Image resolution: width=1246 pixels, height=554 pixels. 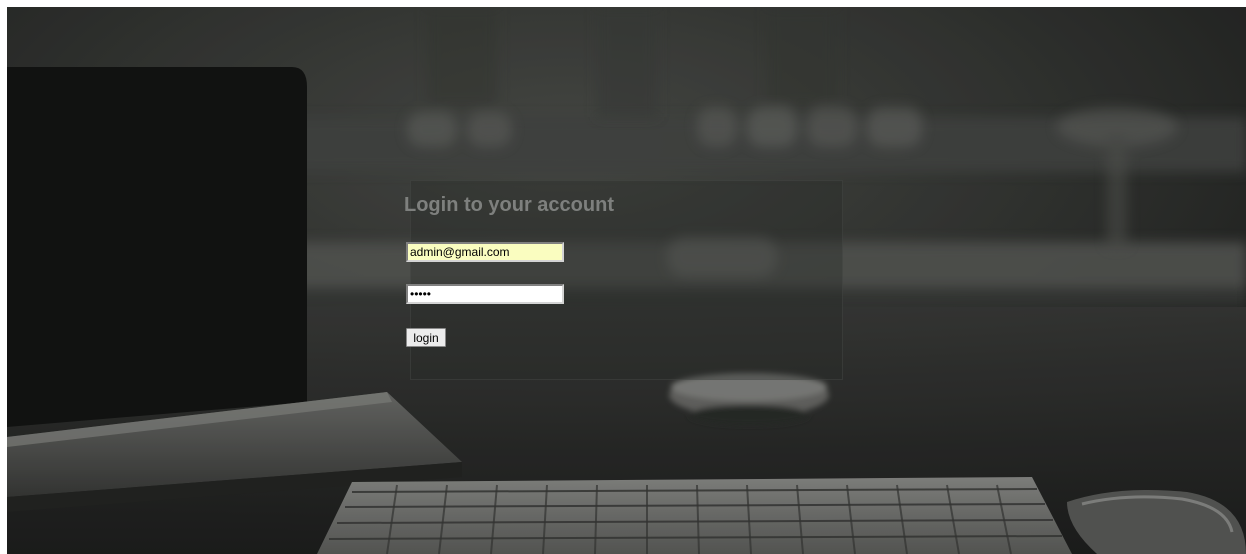 I want to click on login-button: login, so click(x=426, y=337).